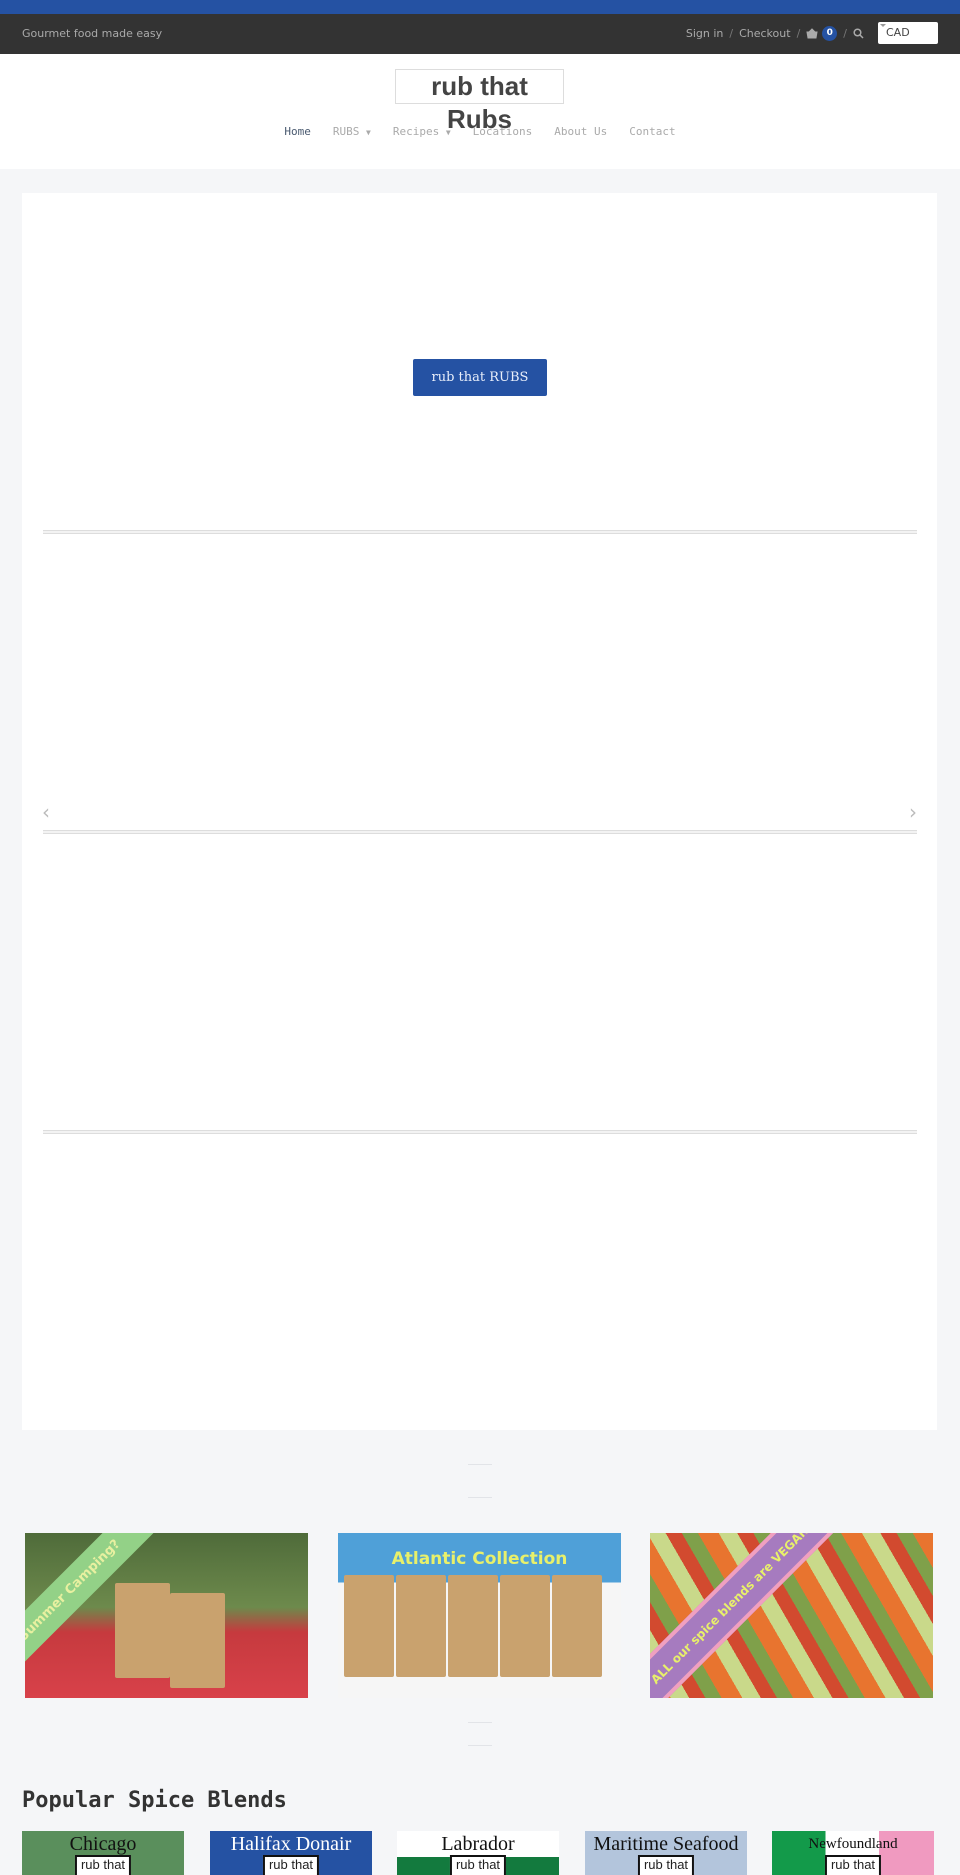  Describe the element at coordinates (908, 33) in the screenshot. I see `currency-select: CAD` at that location.